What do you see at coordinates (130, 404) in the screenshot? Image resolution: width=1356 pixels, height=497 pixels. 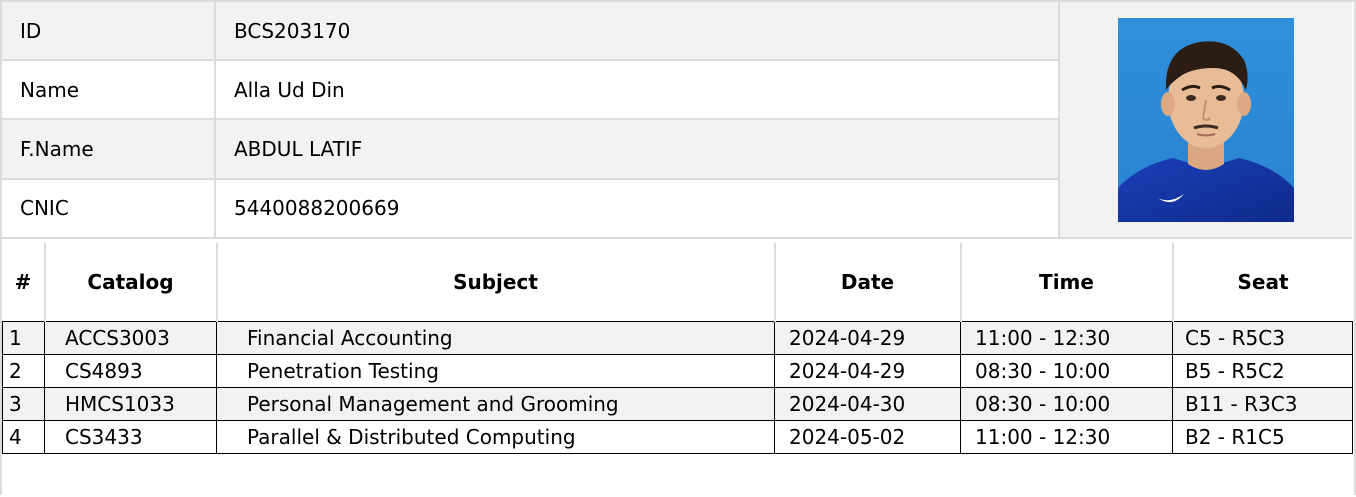 I see `row-catalog: HMCS1033` at bounding box center [130, 404].